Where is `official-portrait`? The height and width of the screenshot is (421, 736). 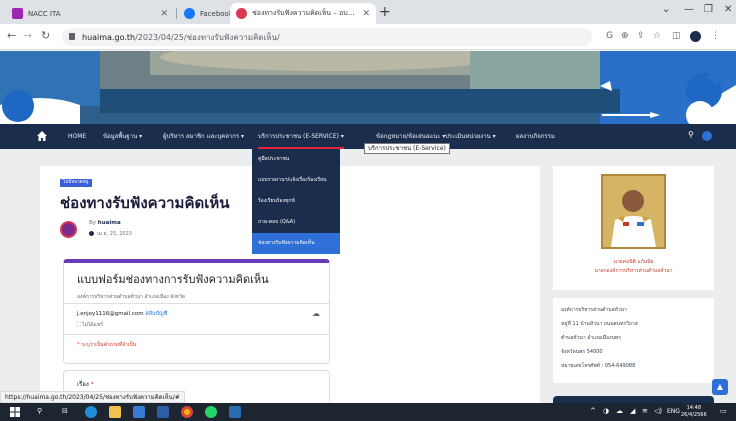
official-portrait is located at coordinates (633, 211).